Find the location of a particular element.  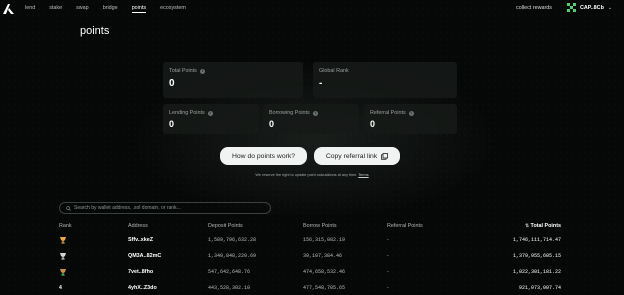

chevron-down-icon: ⌄ is located at coordinates (610, 7).